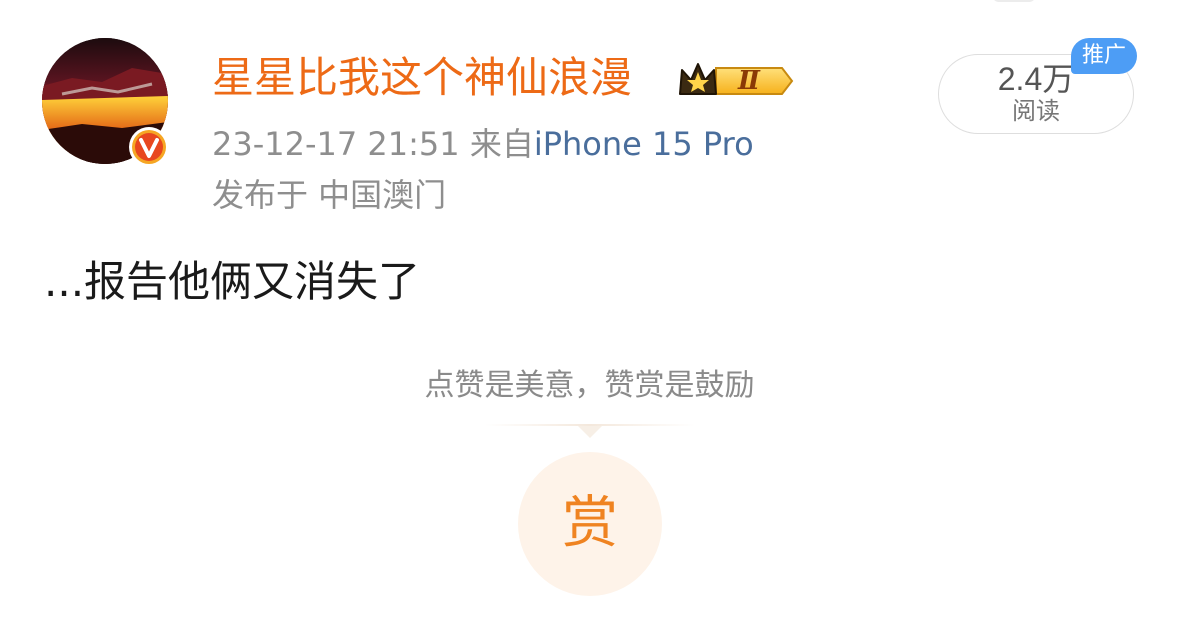  What do you see at coordinates (422, 78) in the screenshot?
I see `username: 星星比我这个神仙浪漫` at bounding box center [422, 78].